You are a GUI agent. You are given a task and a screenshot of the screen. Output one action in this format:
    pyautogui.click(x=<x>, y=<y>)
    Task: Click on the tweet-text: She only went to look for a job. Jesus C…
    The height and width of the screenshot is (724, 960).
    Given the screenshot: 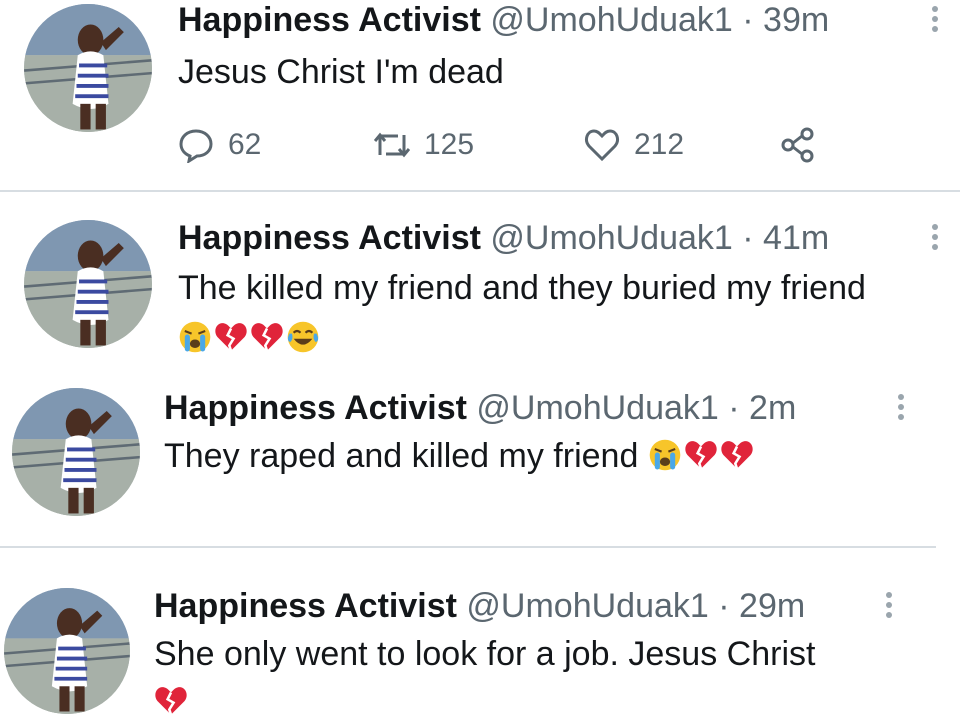 What is the action you would take?
    pyautogui.click(x=485, y=654)
    